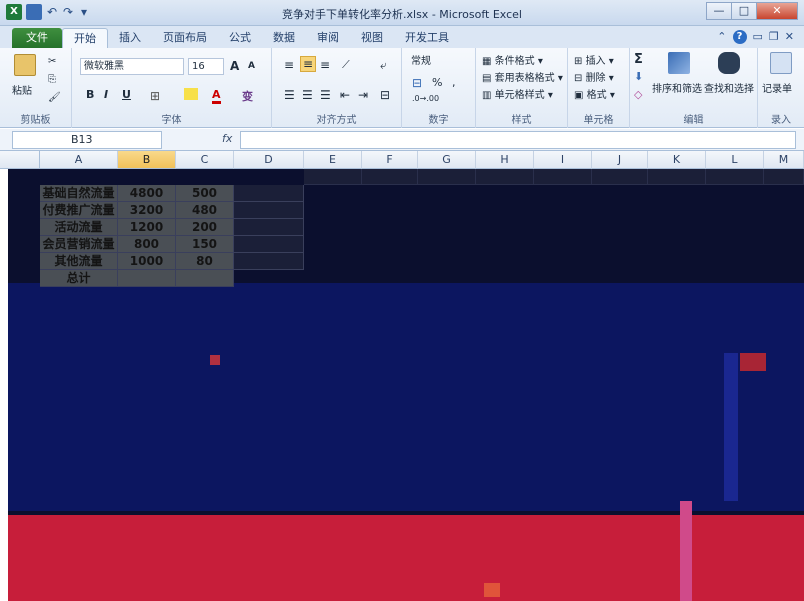 The height and width of the screenshot is (601, 804). What do you see at coordinates (79, 210) in the screenshot?
I see `table-cell-a: 付费推广流量` at bounding box center [79, 210].